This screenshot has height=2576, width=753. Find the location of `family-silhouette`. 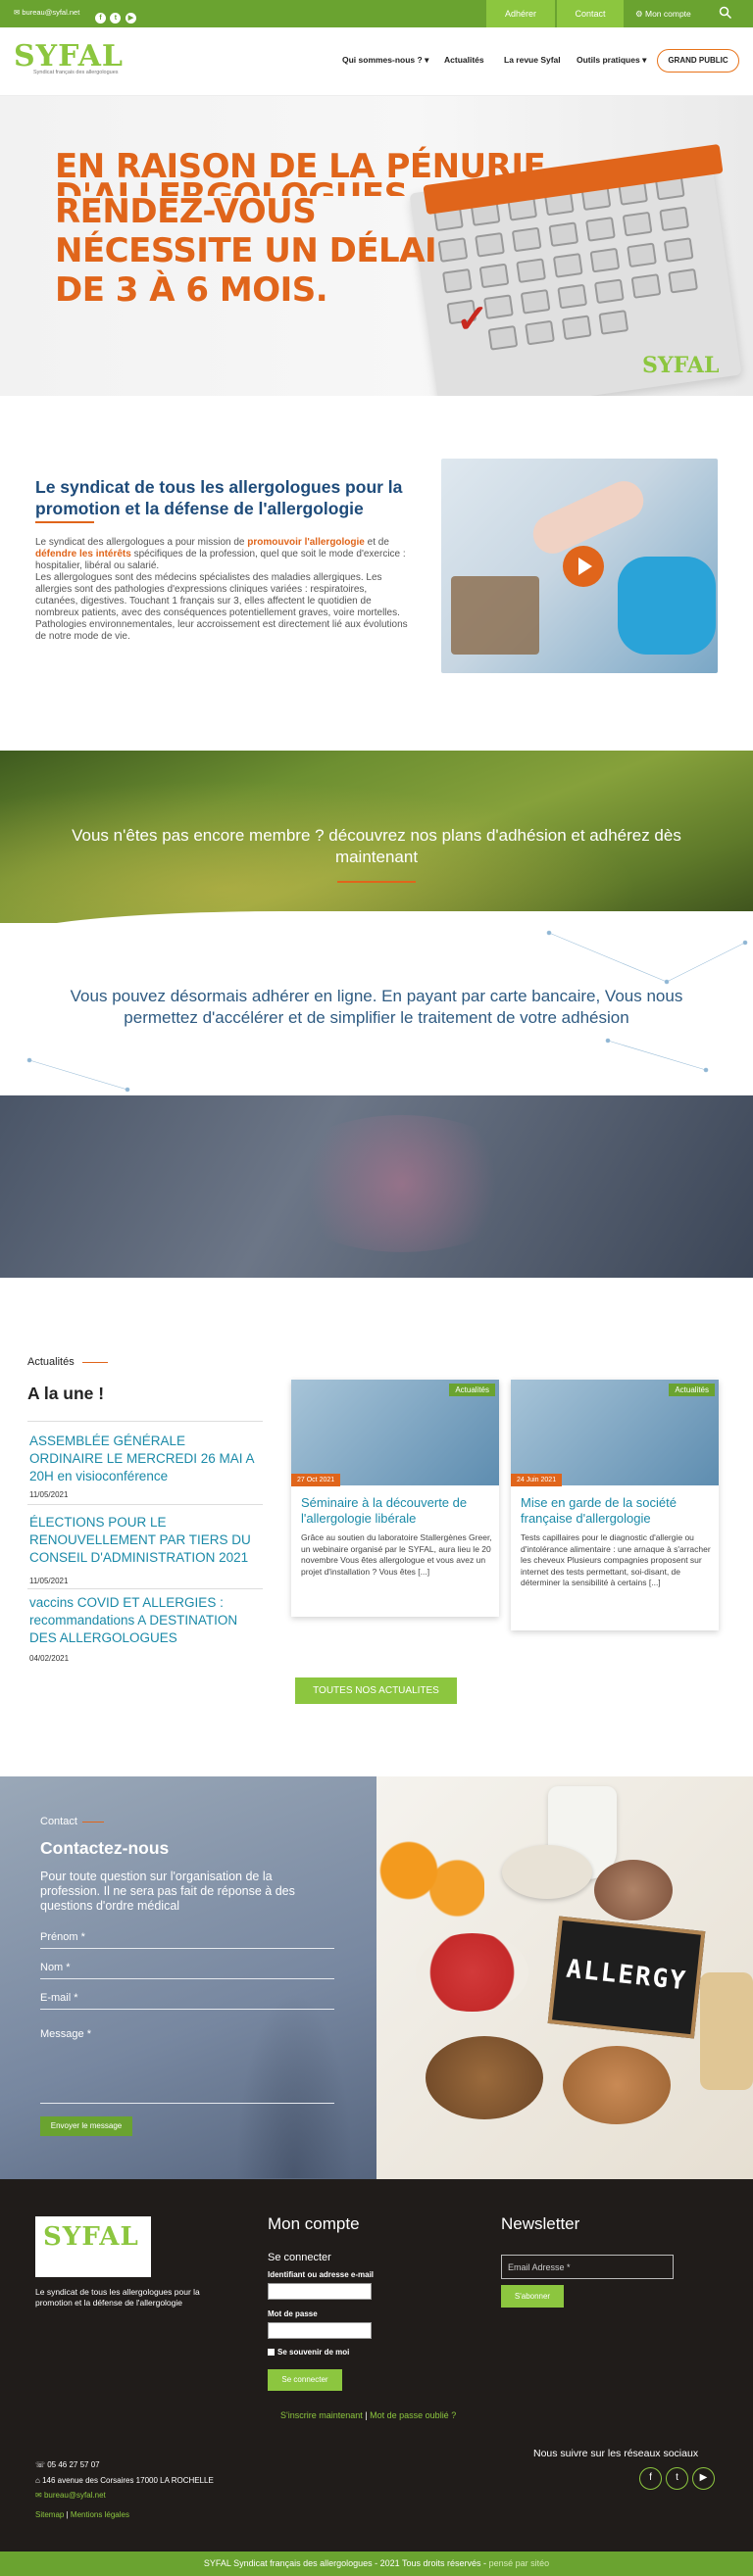

family-silhouette is located at coordinates (294, 2085).